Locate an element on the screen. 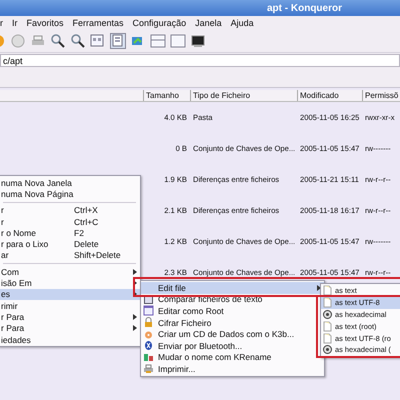  context-menu-item: isão Em is located at coordinates (70, 283).